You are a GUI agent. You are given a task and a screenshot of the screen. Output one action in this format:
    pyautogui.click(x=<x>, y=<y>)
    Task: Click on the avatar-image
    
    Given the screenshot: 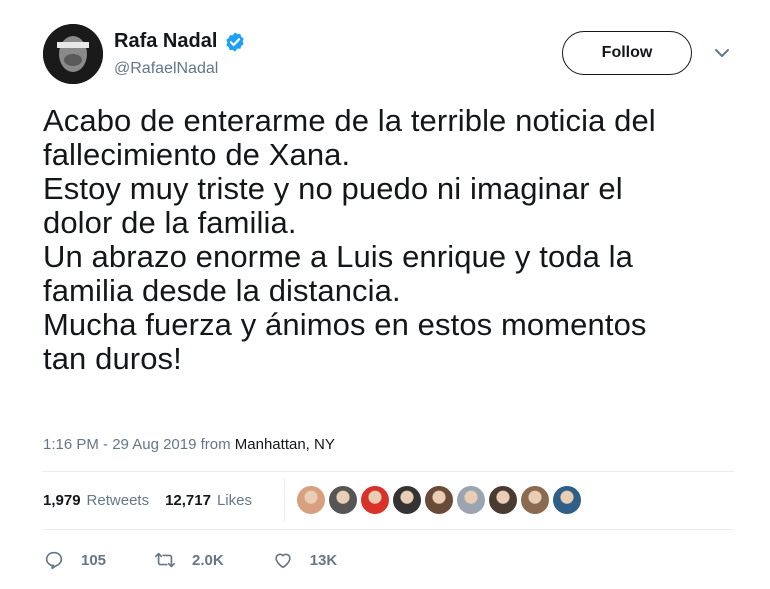 What is the action you would take?
    pyautogui.click(x=73, y=54)
    